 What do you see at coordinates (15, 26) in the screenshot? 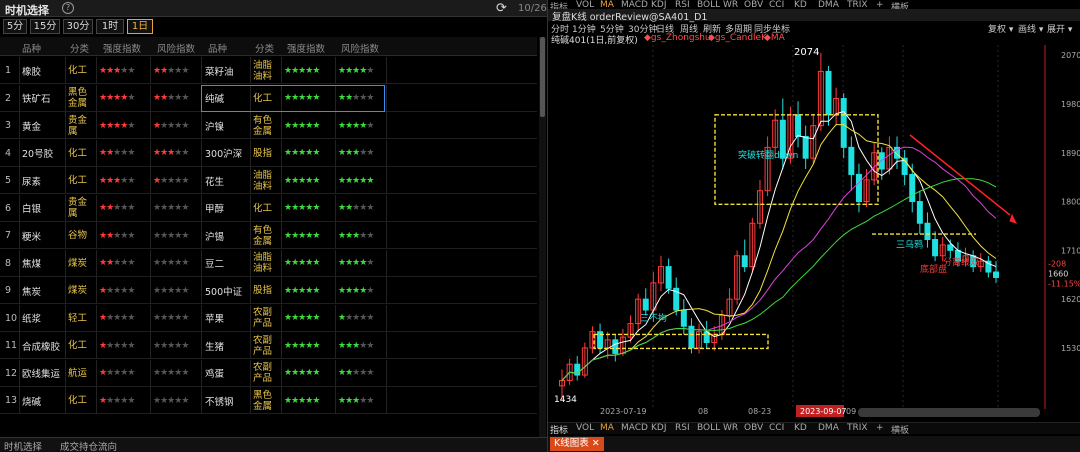
I see `period-5m-button: 5分` at bounding box center [15, 26].